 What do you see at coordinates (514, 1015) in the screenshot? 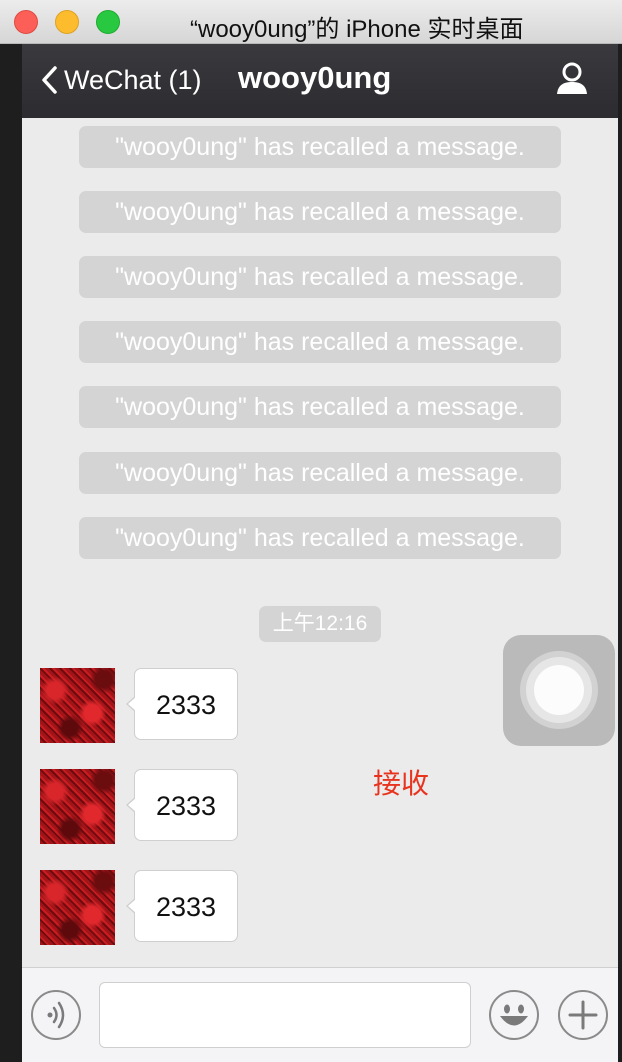
I see `emoji-icon` at bounding box center [514, 1015].